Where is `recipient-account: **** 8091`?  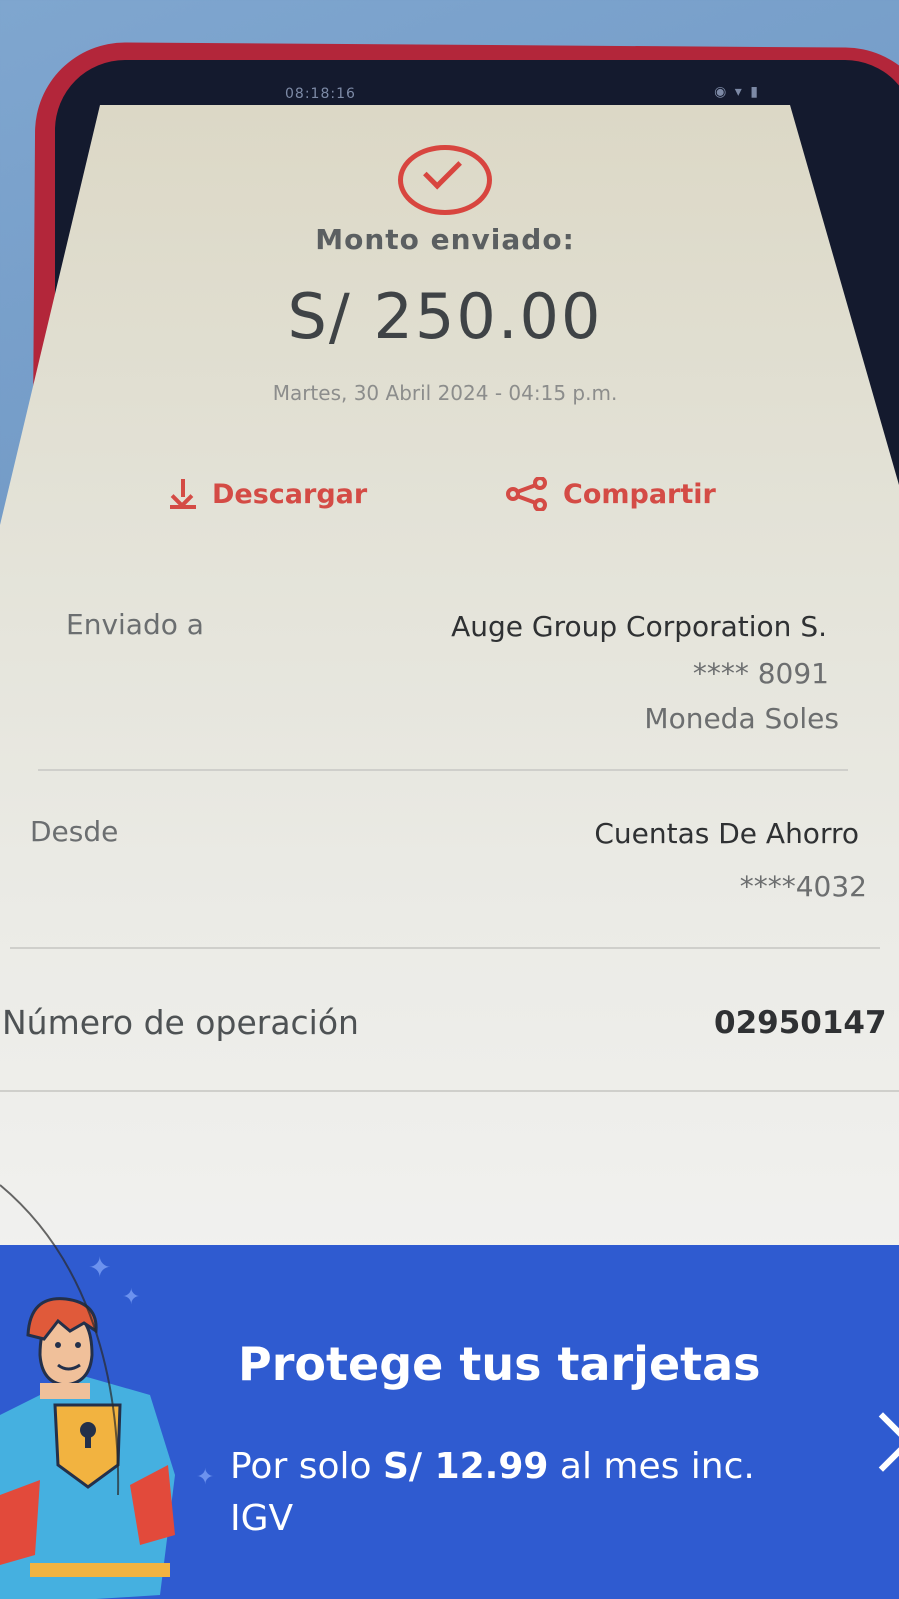 recipient-account: **** 8091 is located at coordinates (760, 673).